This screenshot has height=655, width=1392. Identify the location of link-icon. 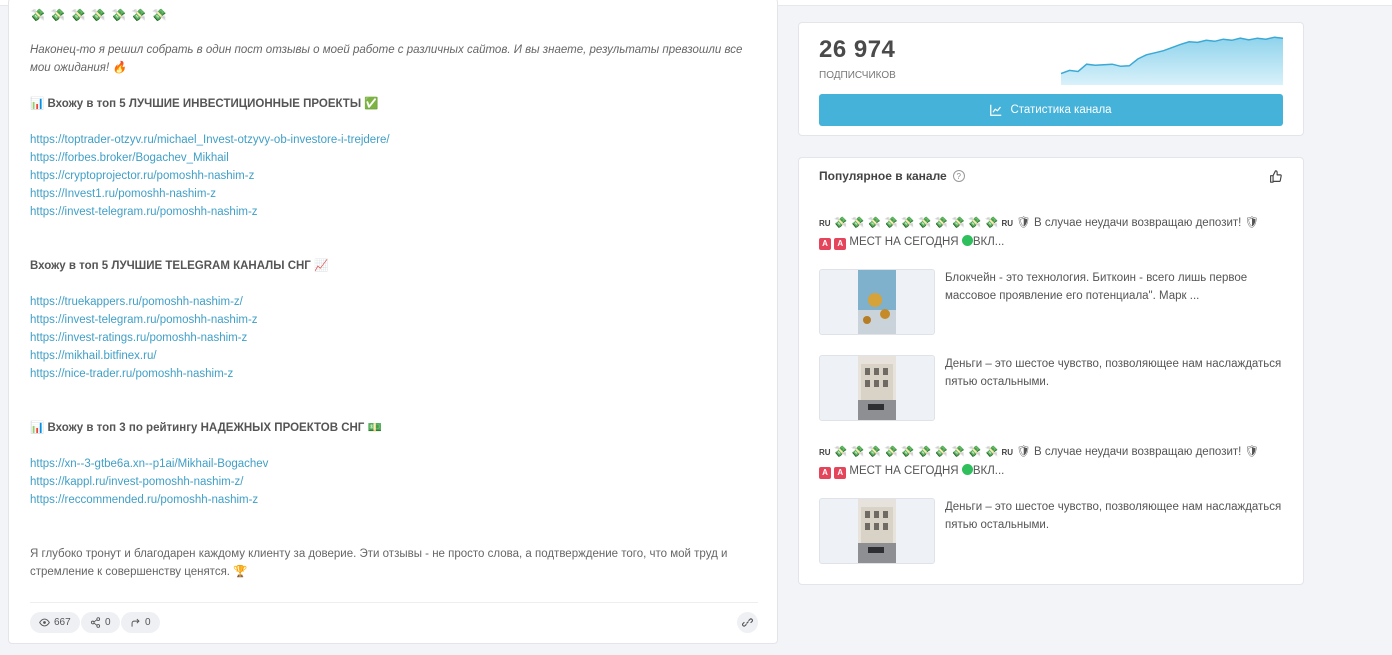
(747, 622).